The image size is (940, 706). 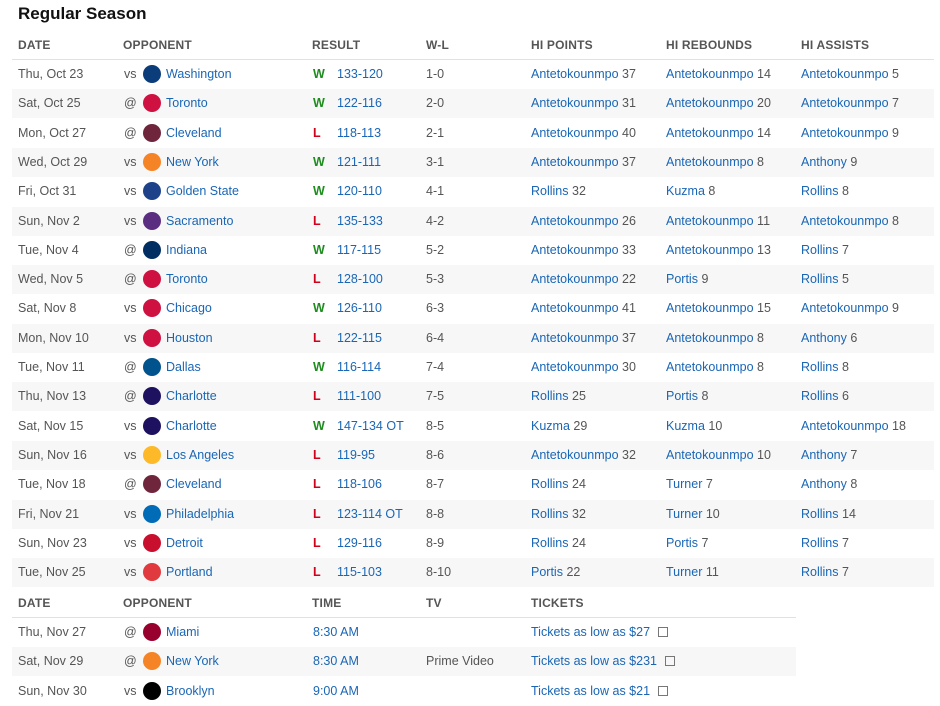 What do you see at coordinates (359, 250) in the screenshot?
I see `score-link: 117-115` at bounding box center [359, 250].